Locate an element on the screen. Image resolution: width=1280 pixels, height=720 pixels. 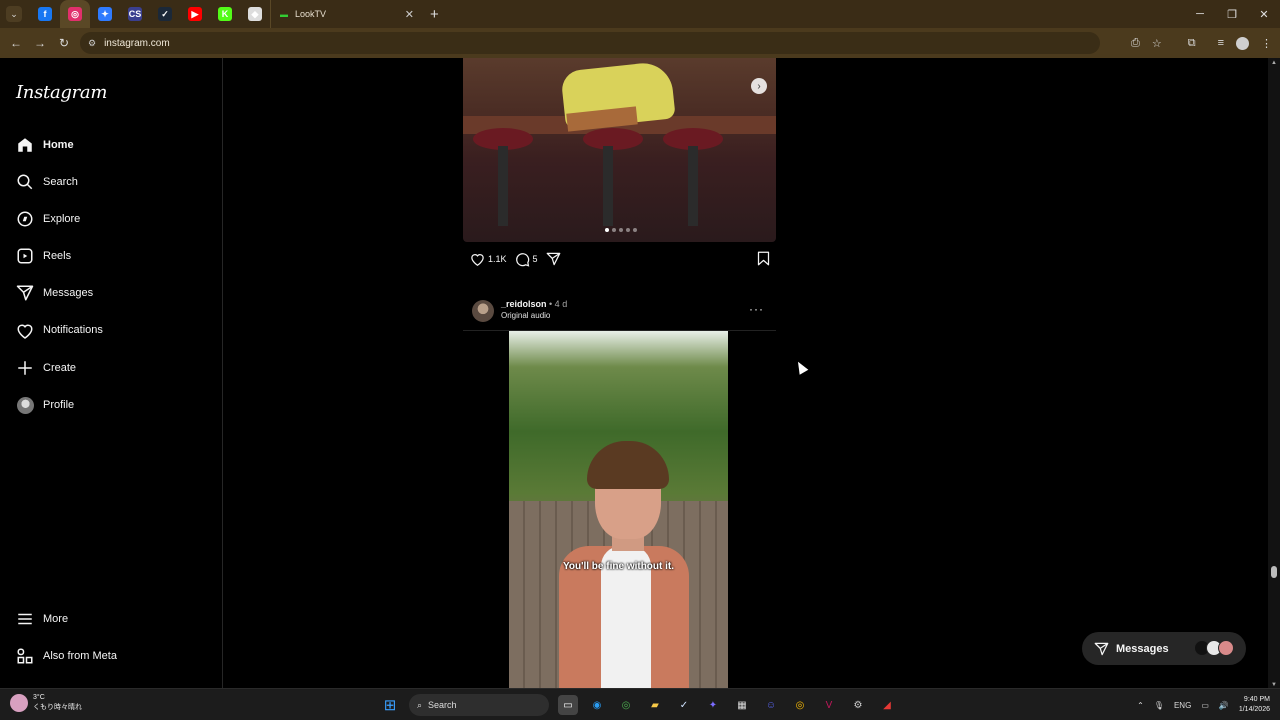
profile-avatar is located at coordinates (1242, 43).